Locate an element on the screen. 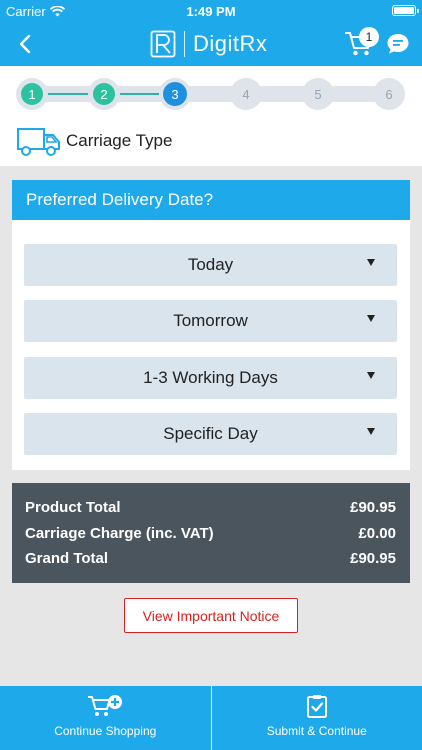 The image size is (422, 750). brand-logo: DigitRx is located at coordinates (208, 44).